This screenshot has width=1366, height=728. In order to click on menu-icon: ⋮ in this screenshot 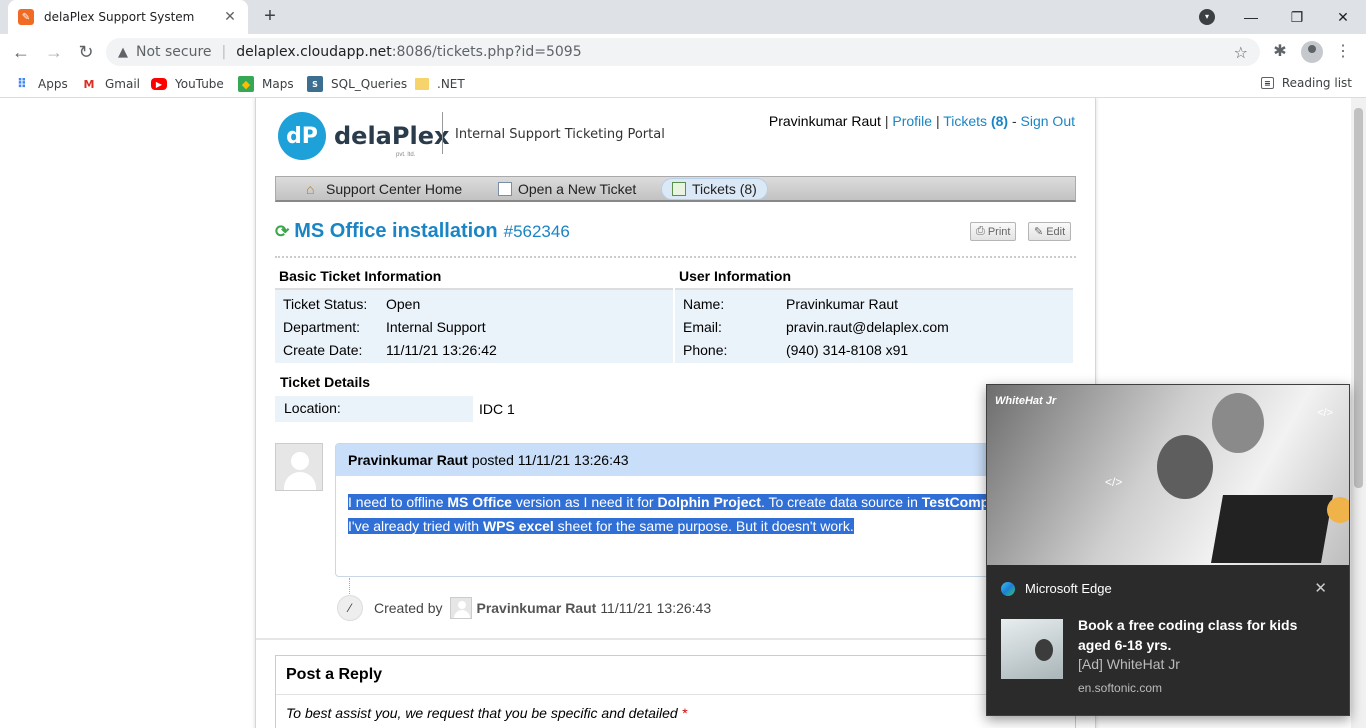, I will do `click(1343, 52)`.